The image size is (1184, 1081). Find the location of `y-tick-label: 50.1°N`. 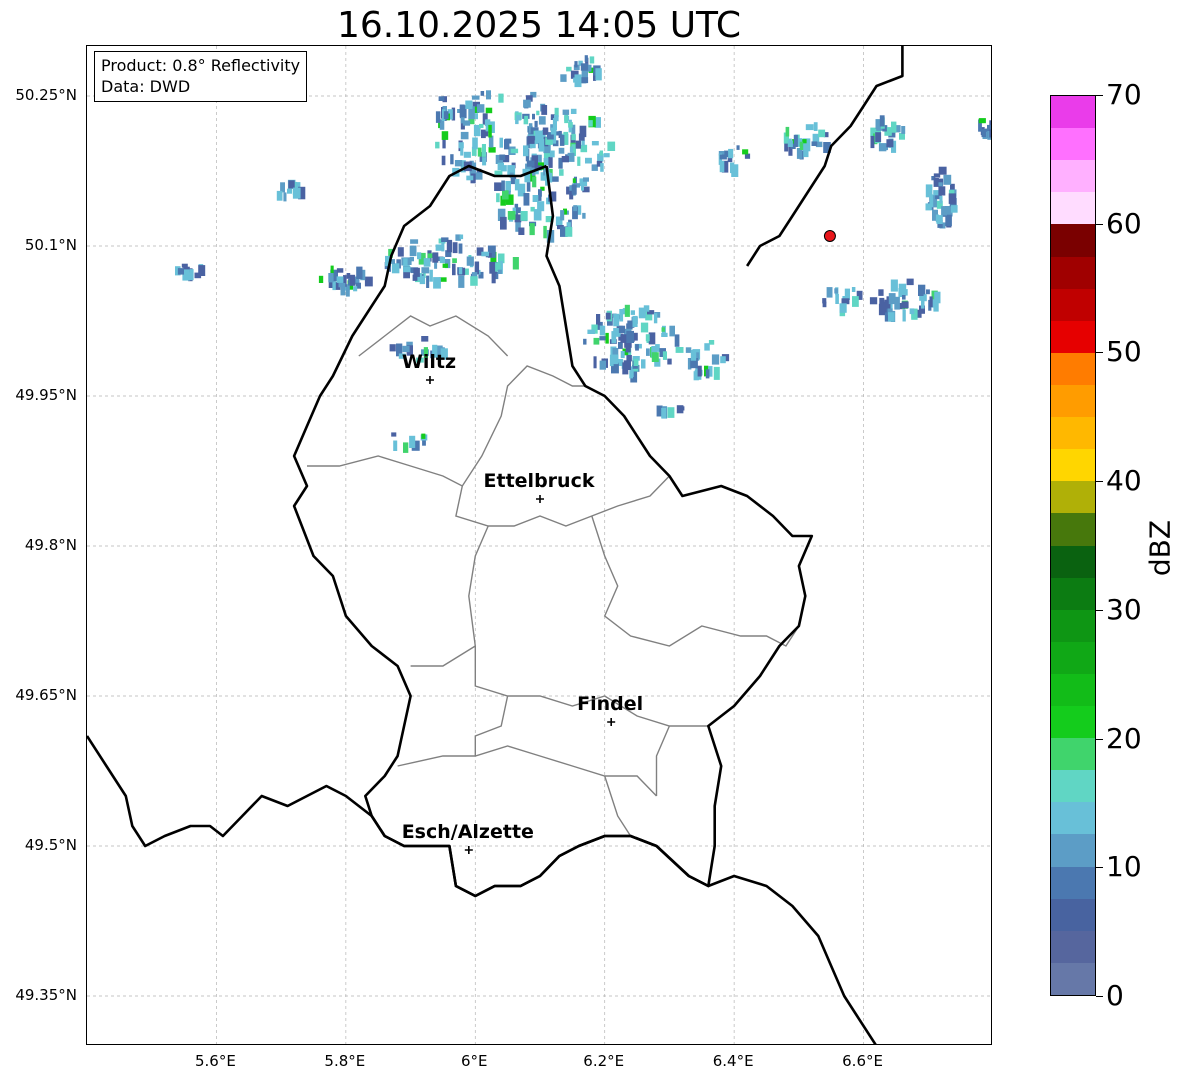

y-tick-label: 50.1°N is located at coordinates (50, 245).